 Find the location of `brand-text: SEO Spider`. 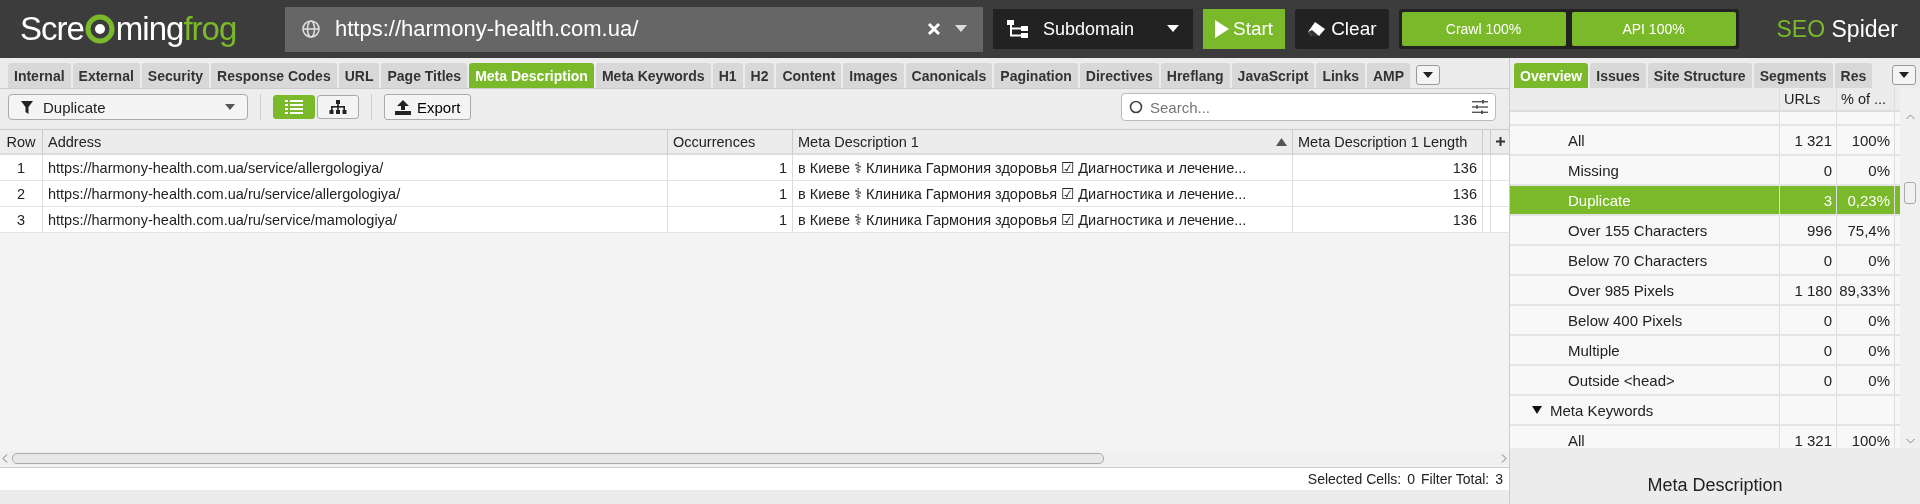

brand-text: SEO Spider is located at coordinates (1837, 29).